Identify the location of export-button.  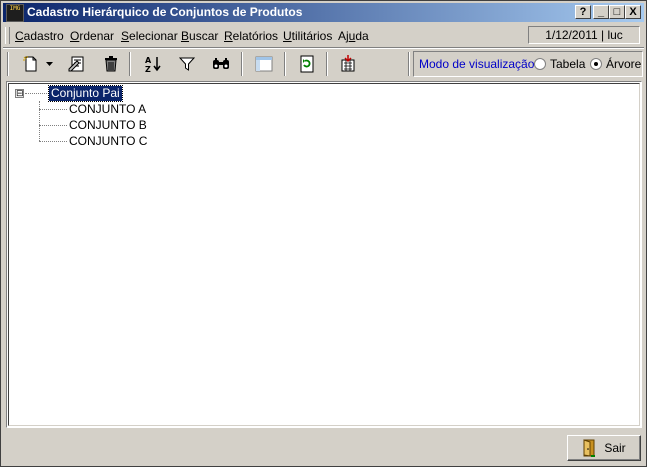
(348, 64).